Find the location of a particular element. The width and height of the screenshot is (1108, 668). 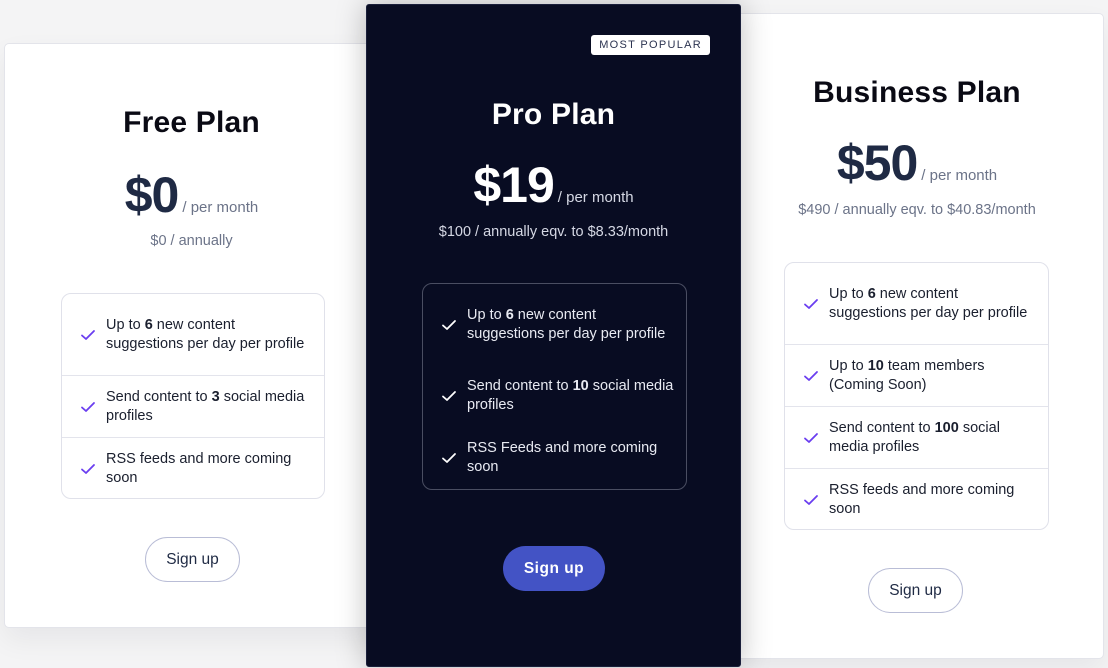

plan-title: Pro Plan is located at coordinates (553, 114).